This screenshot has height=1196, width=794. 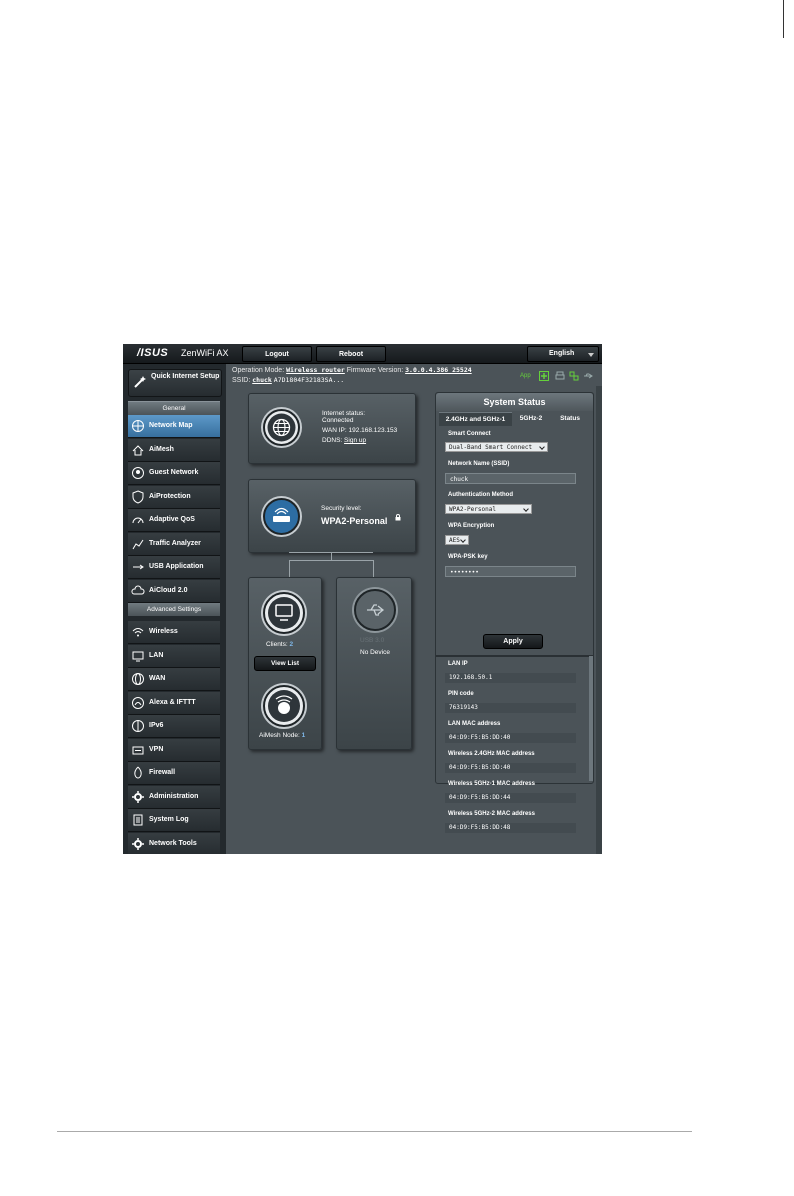 I want to click on router-icon, so click(x=281, y=516).